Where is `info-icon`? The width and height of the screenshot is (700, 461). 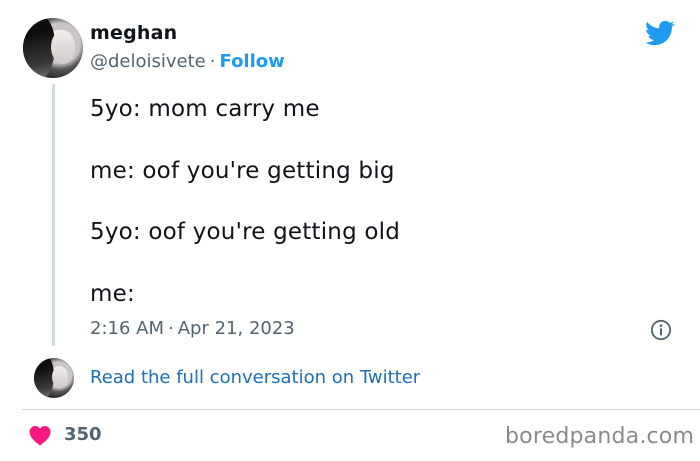
info-icon is located at coordinates (661, 330).